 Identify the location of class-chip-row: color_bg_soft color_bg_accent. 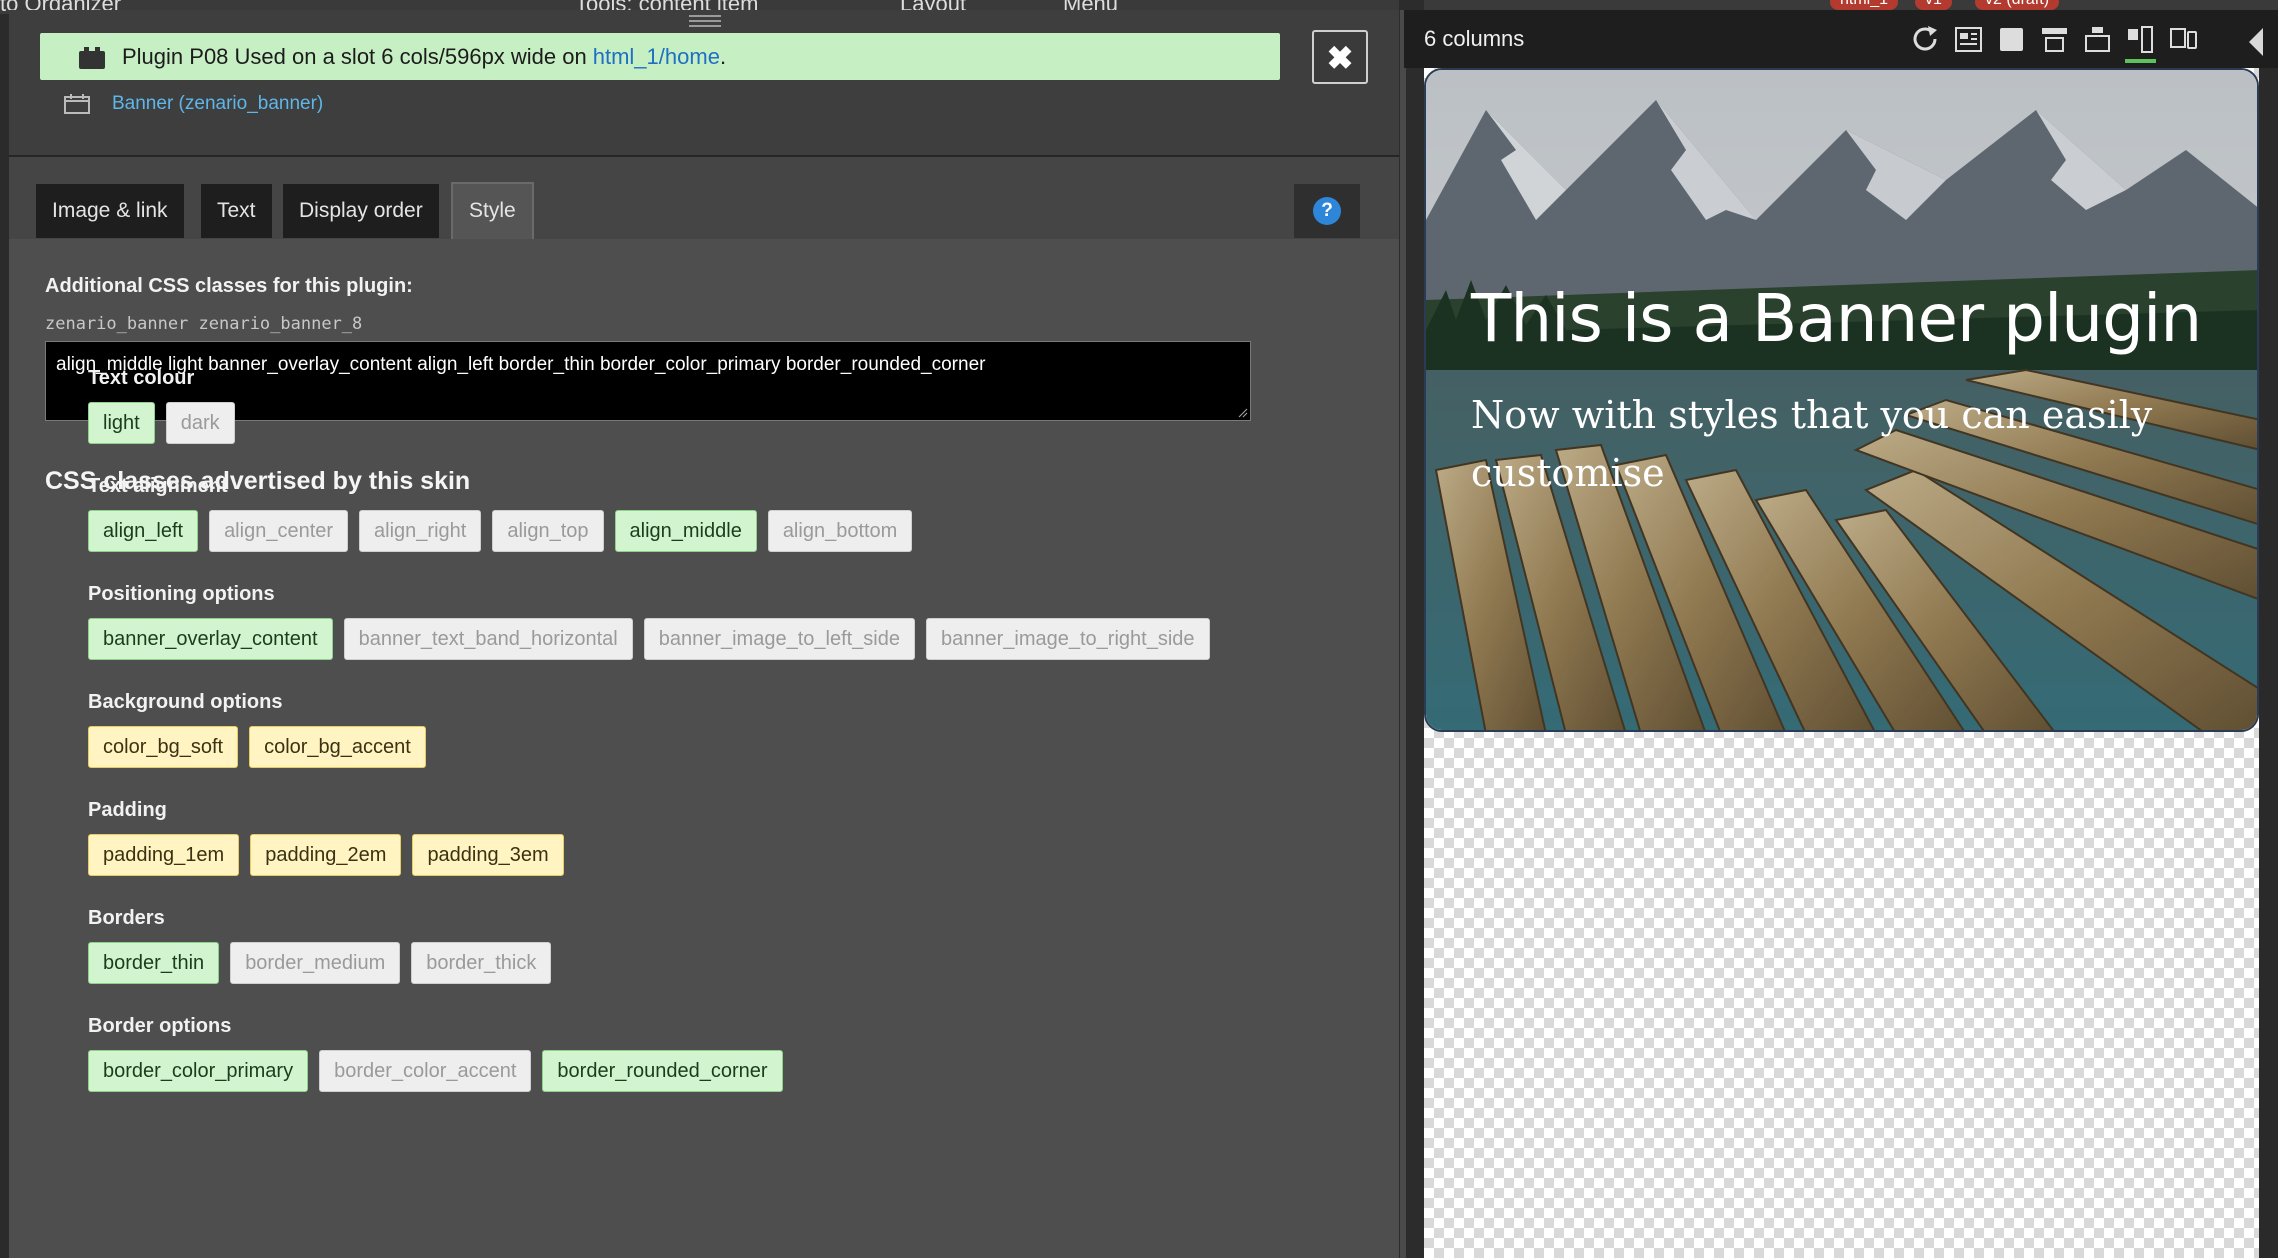
(257, 747).